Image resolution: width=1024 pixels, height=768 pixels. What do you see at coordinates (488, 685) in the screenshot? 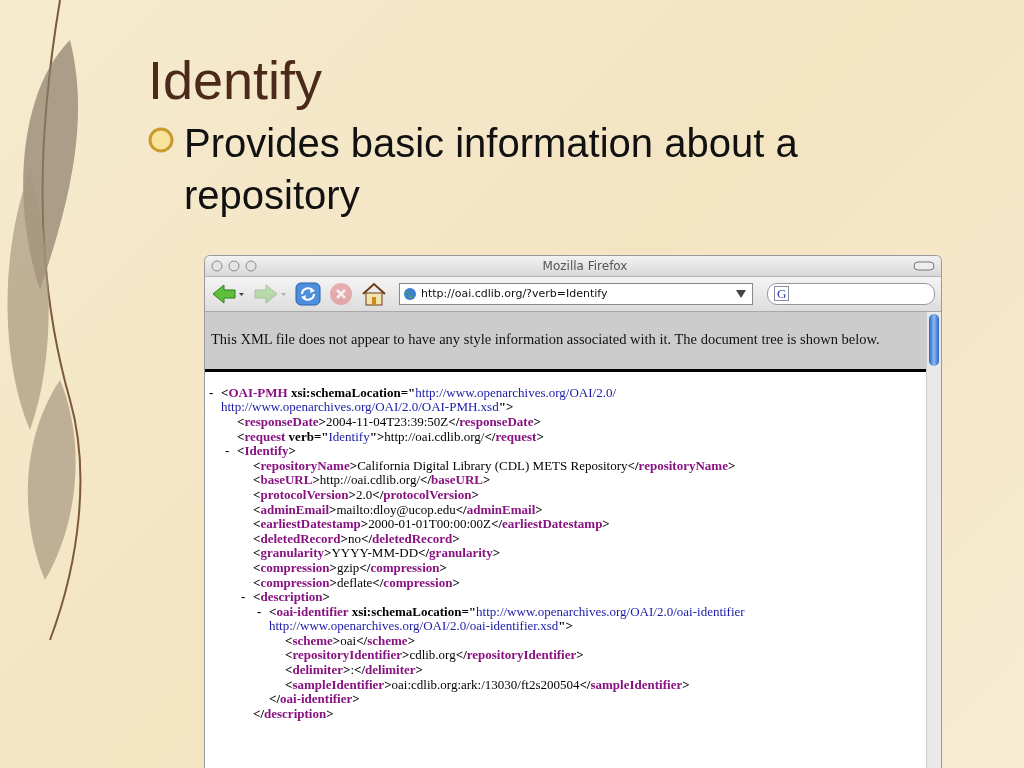
I see `xml-line: <sampleIdentifier>oai:cdlib.org:ark:/13030/ft2s200504</sampleIdentifier>` at bounding box center [488, 685].